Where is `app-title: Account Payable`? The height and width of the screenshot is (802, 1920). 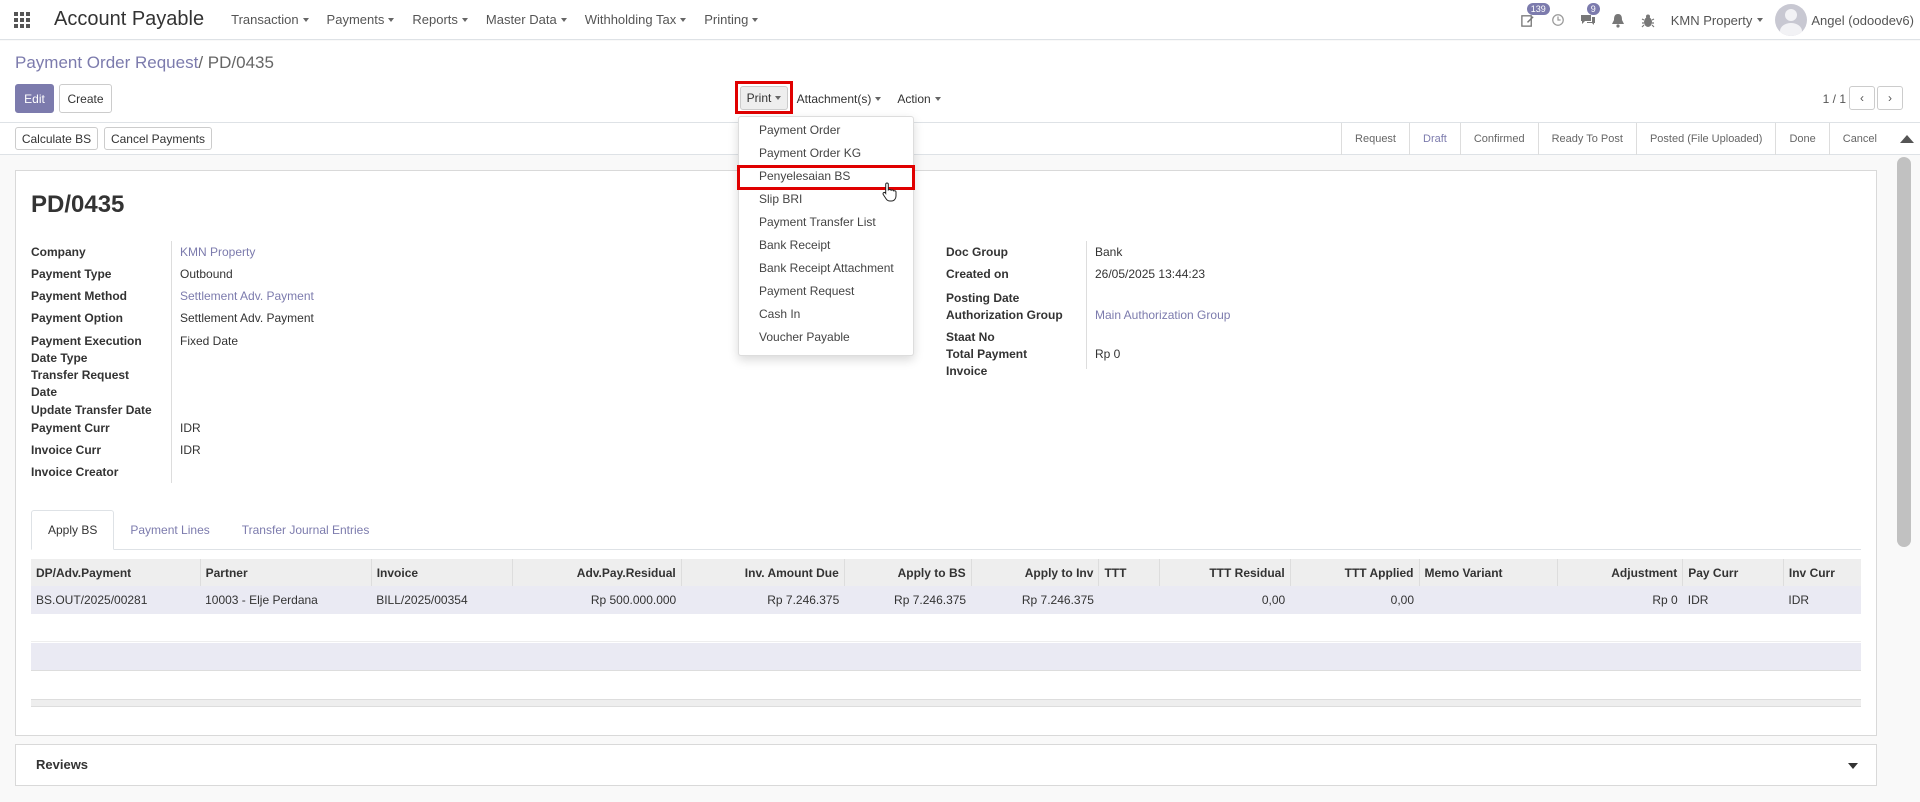
app-title: Account Payable is located at coordinates (129, 19).